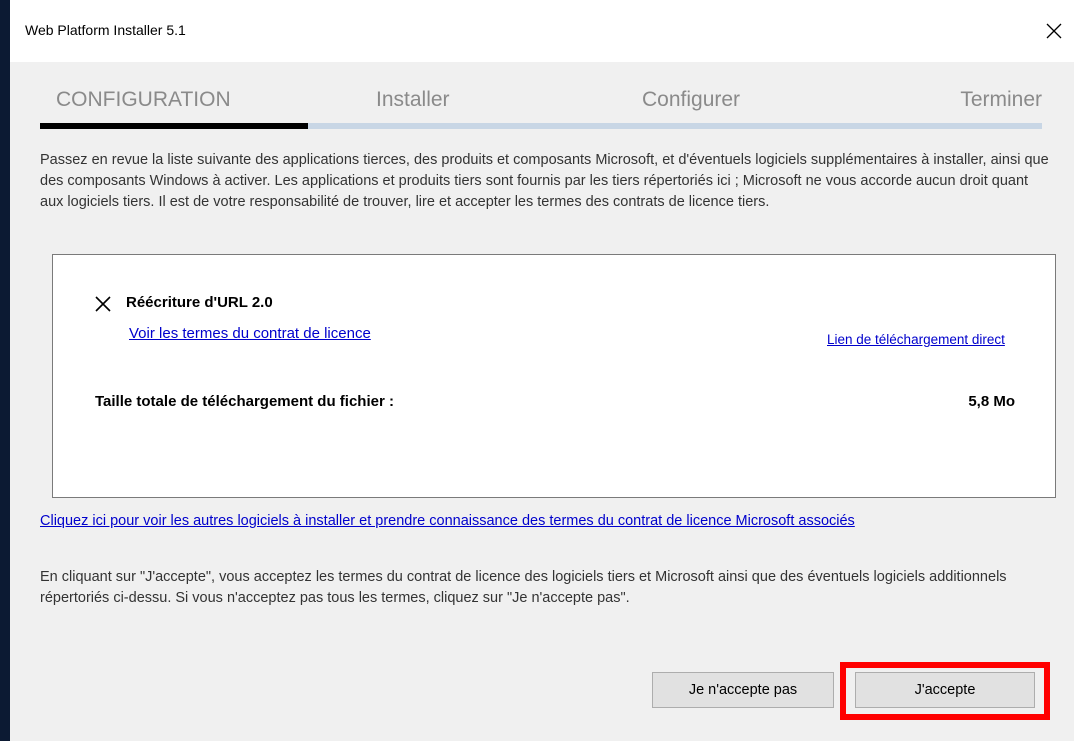 The height and width of the screenshot is (741, 1074). Describe the element at coordinates (199, 302) in the screenshot. I see `product-name: Réécriture d'URL 2.0` at that location.